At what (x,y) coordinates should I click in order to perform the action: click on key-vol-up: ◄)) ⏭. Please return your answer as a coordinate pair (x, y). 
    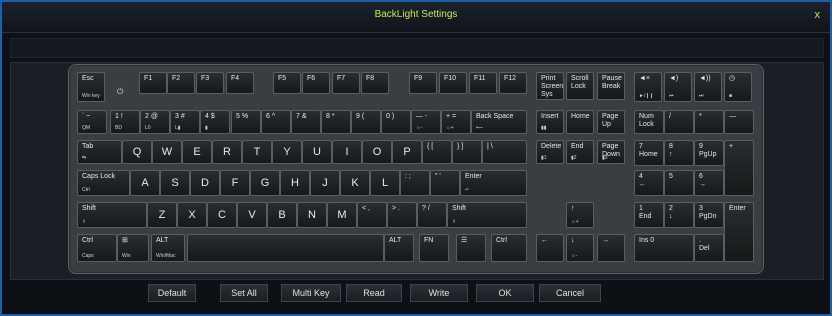
    Looking at the image, I should click on (708, 87).